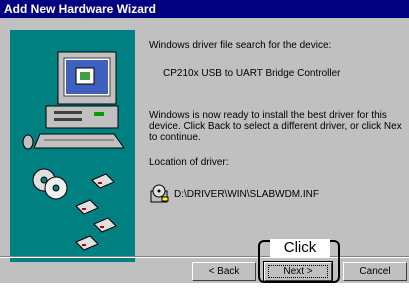  I want to click on back-button: < Back, so click(224, 271).